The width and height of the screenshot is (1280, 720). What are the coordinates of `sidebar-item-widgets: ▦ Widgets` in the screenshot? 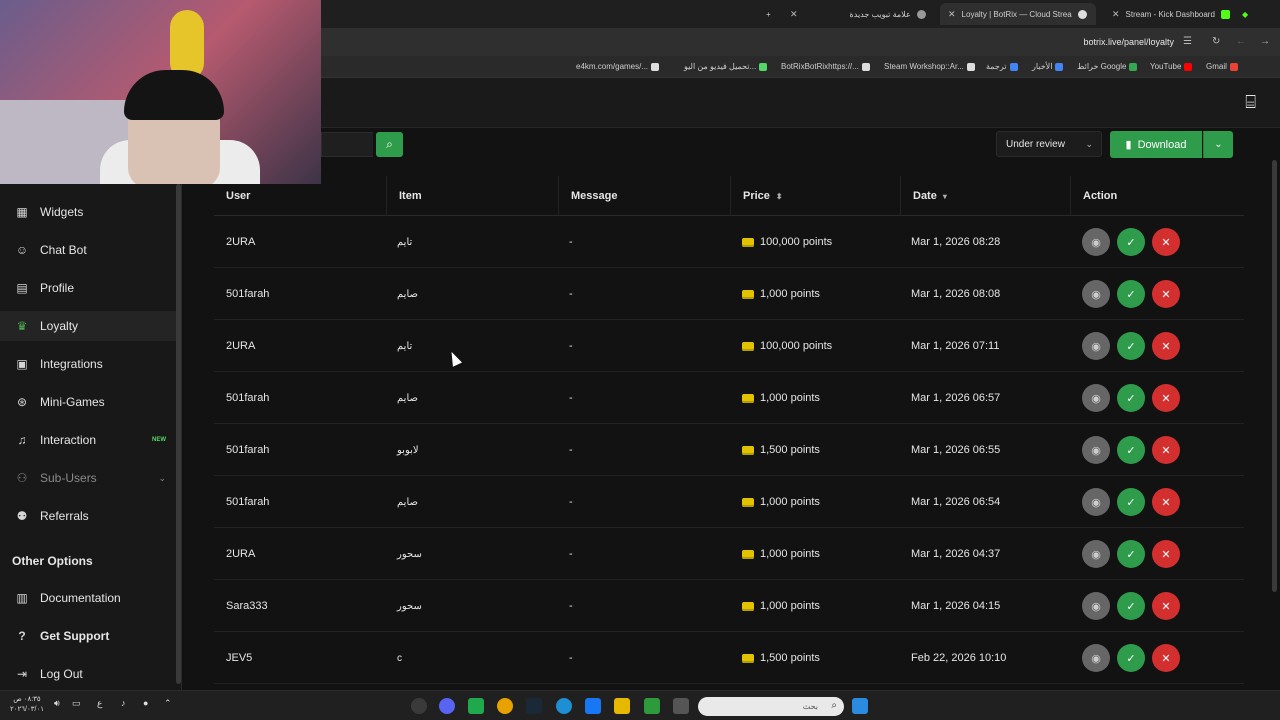 It's located at (88, 212).